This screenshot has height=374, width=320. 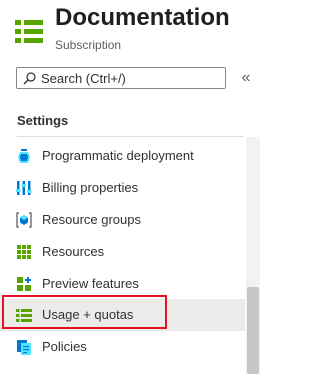 What do you see at coordinates (246, 78) in the screenshot?
I see `collapse-menu-button: «` at bounding box center [246, 78].